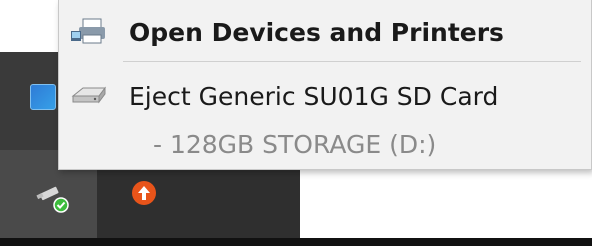 This screenshot has width=592, height=246. What do you see at coordinates (89, 98) in the screenshot?
I see `drive-icon` at bounding box center [89, 98].